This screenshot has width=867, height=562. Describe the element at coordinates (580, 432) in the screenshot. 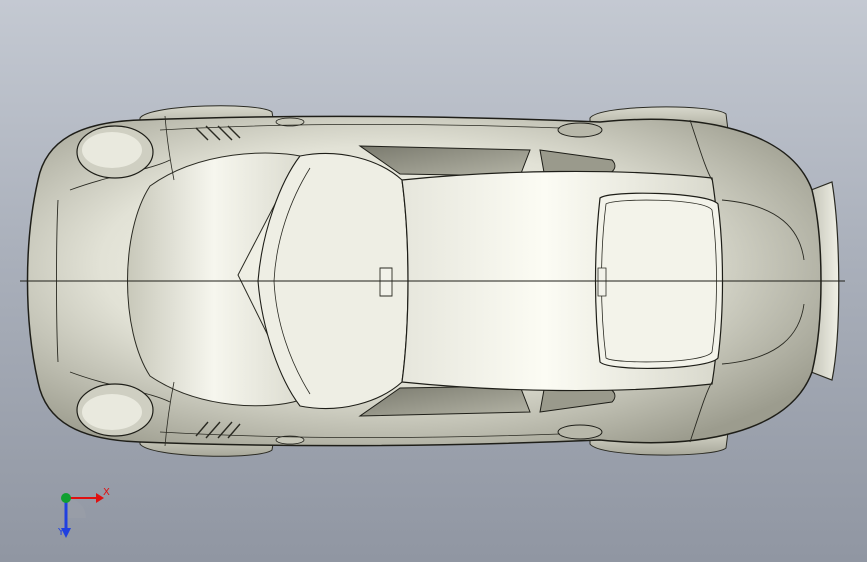

I see `side-intake-right` at that location.